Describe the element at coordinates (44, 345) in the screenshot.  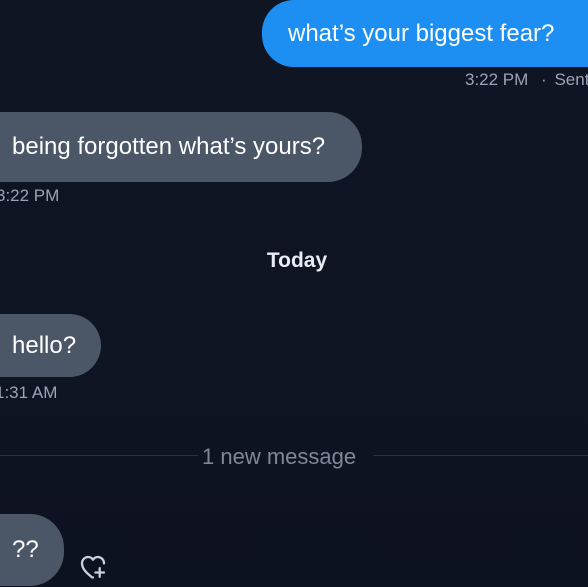
I see `incoming-message-text: hello?` at that location.